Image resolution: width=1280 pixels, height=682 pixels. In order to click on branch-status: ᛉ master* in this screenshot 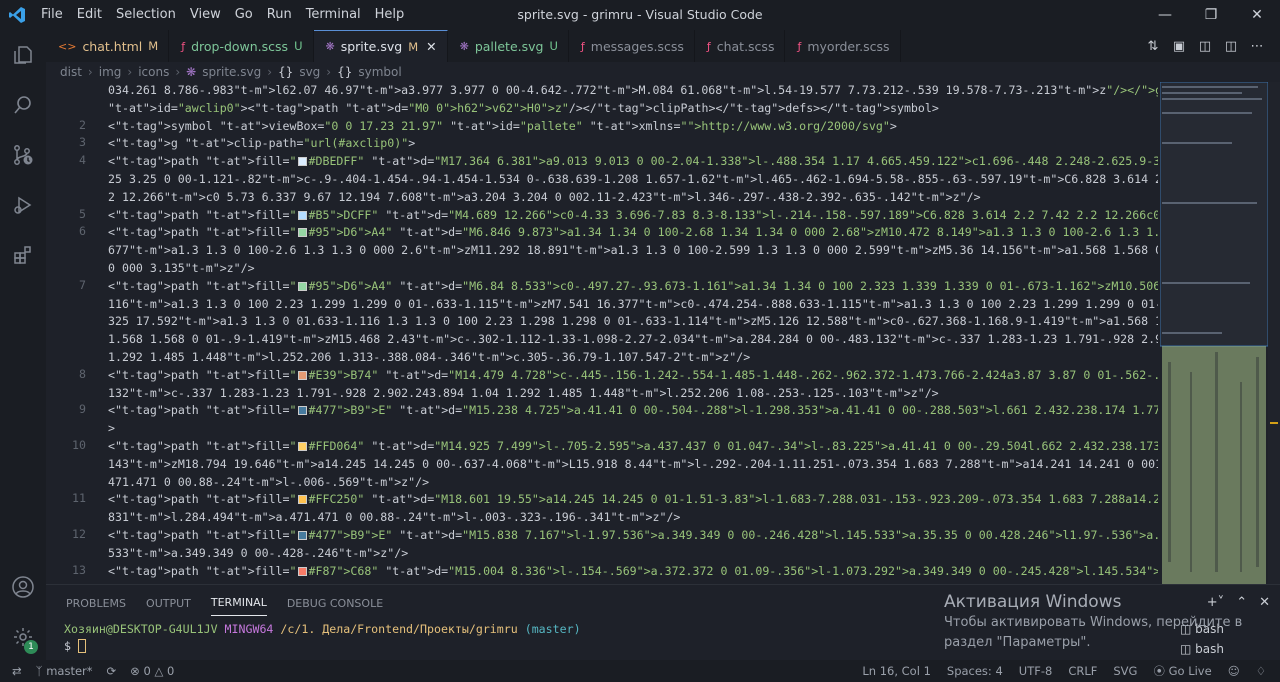, I will do `click(64, 671)`.